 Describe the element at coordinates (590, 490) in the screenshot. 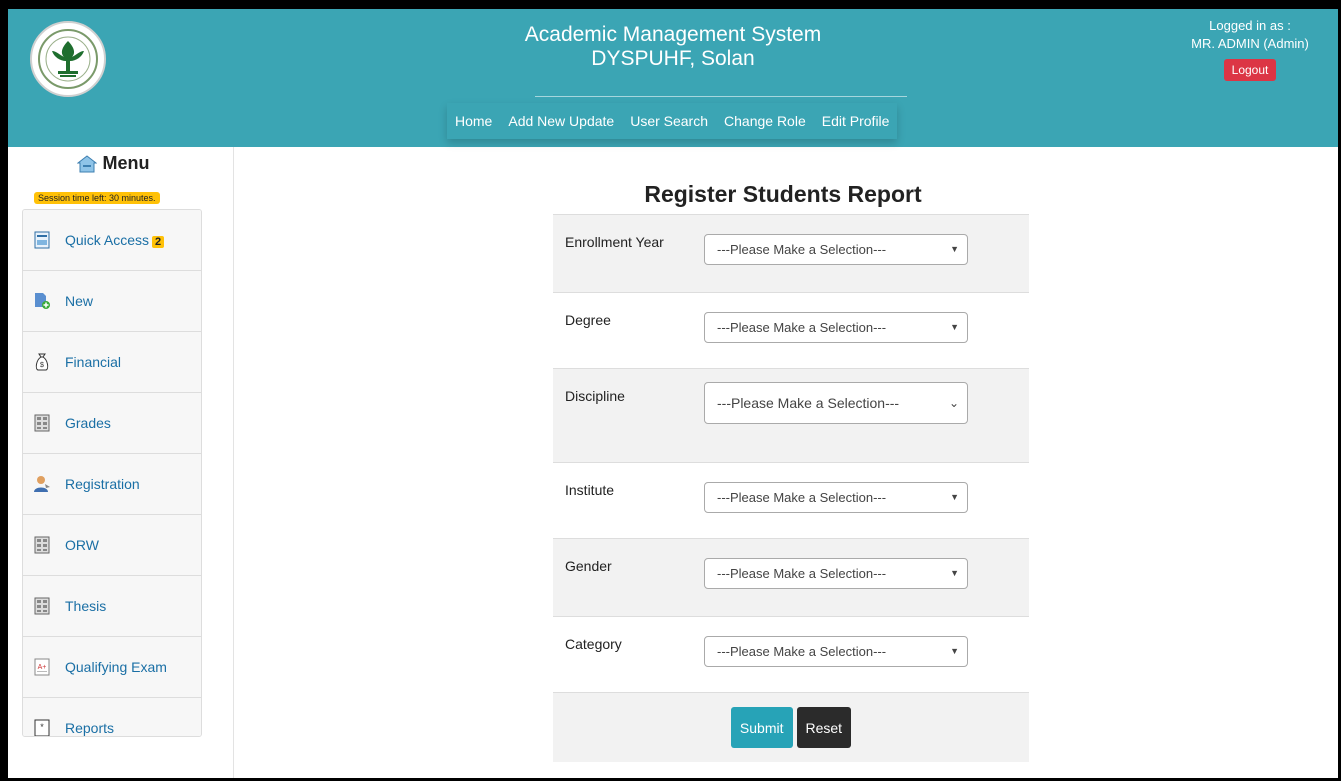

I see `institute-label: Institute` at that location.